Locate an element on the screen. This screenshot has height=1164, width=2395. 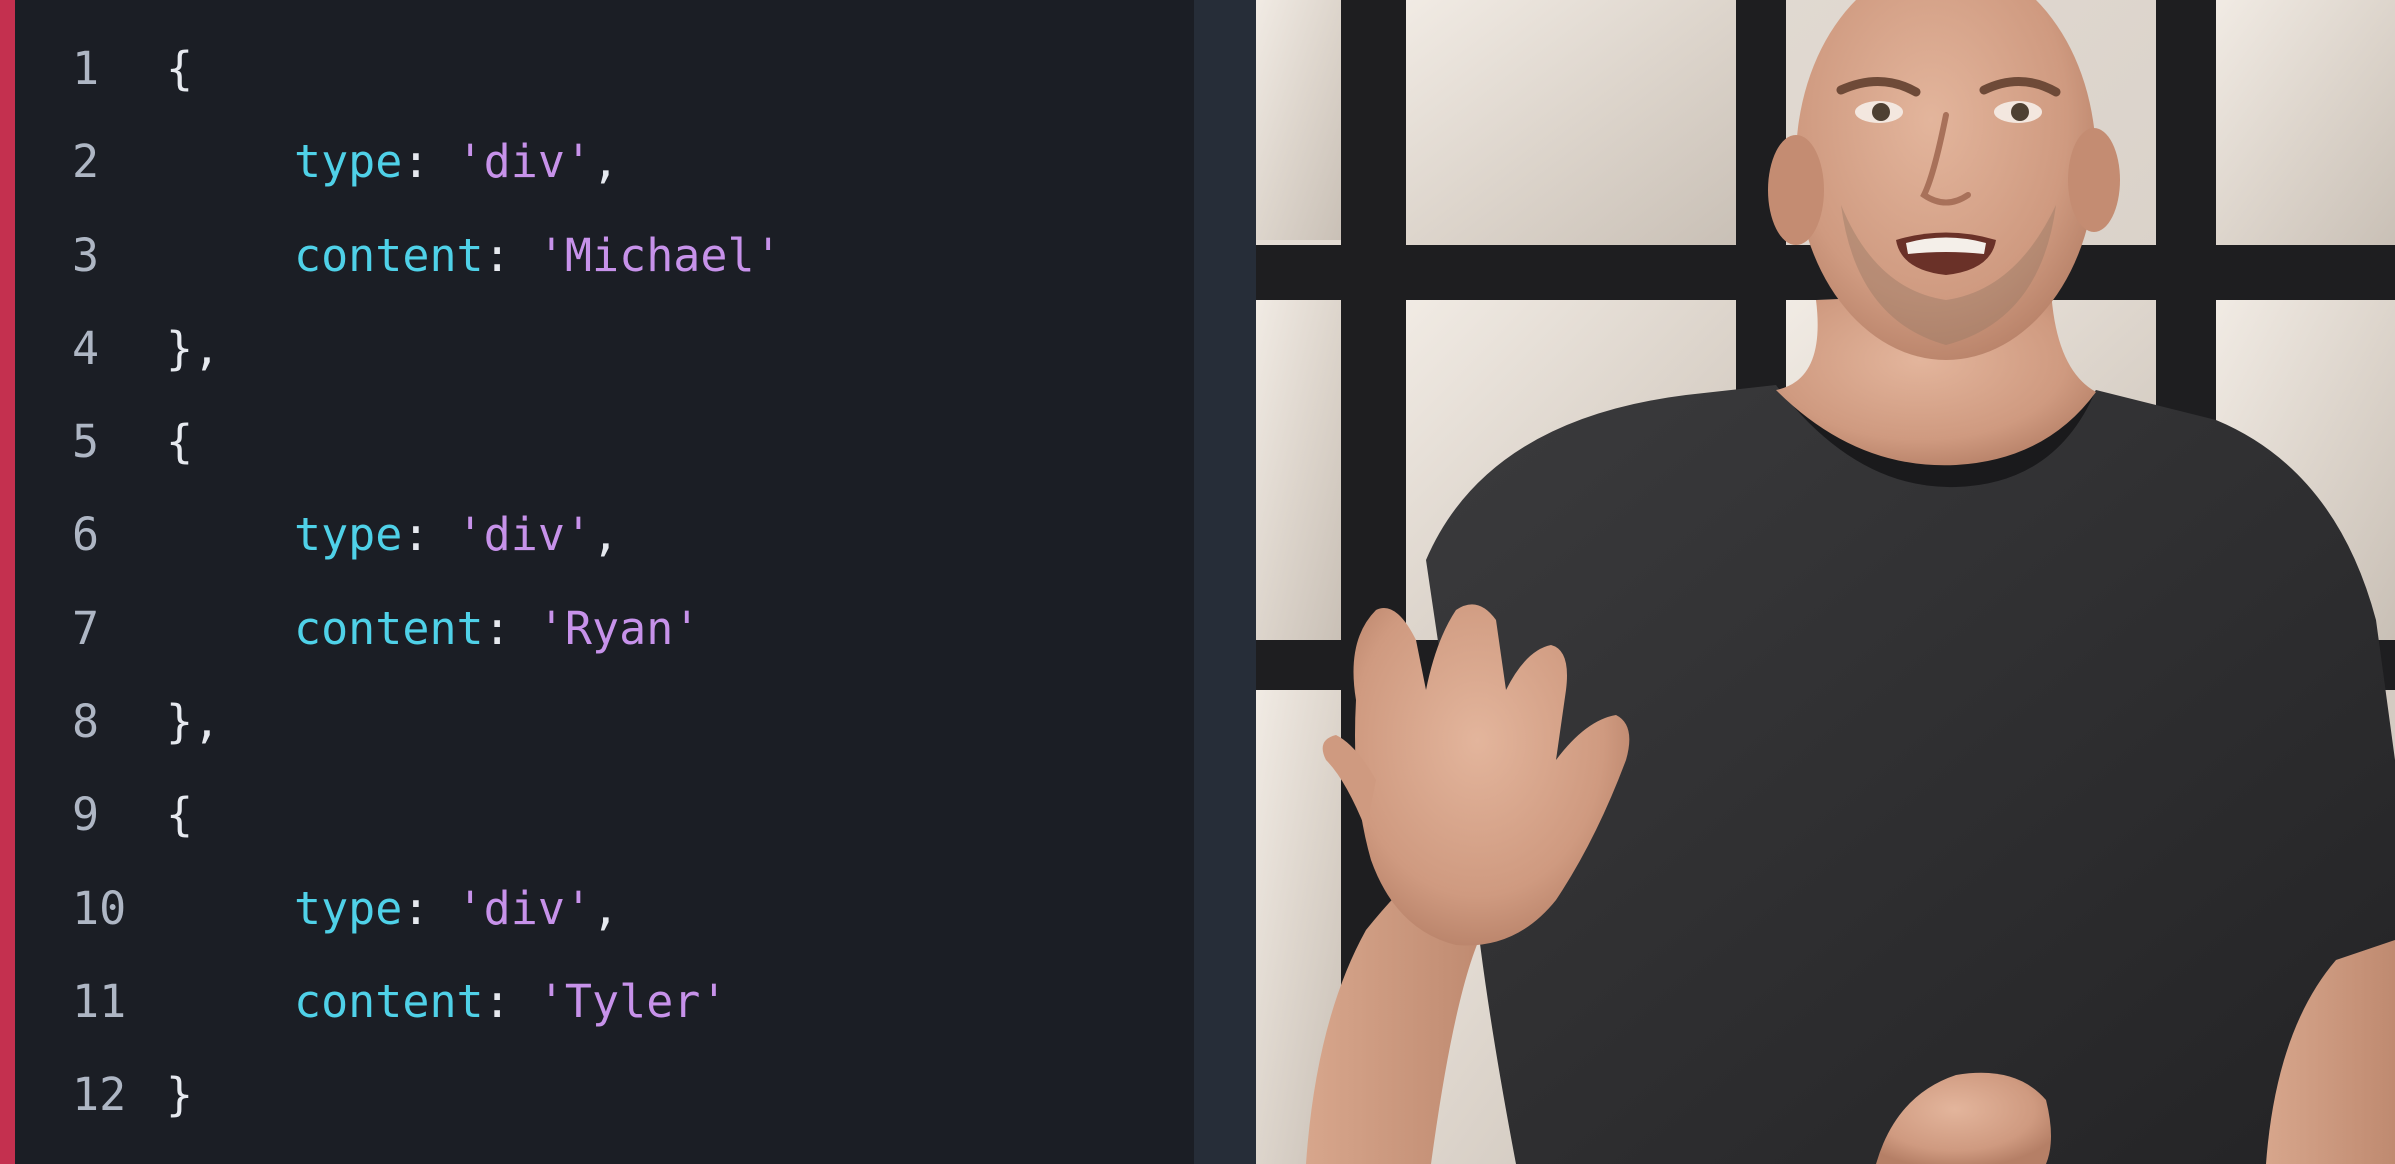
code-text: content: 'Ryan' is located at coordinates (497, 628).